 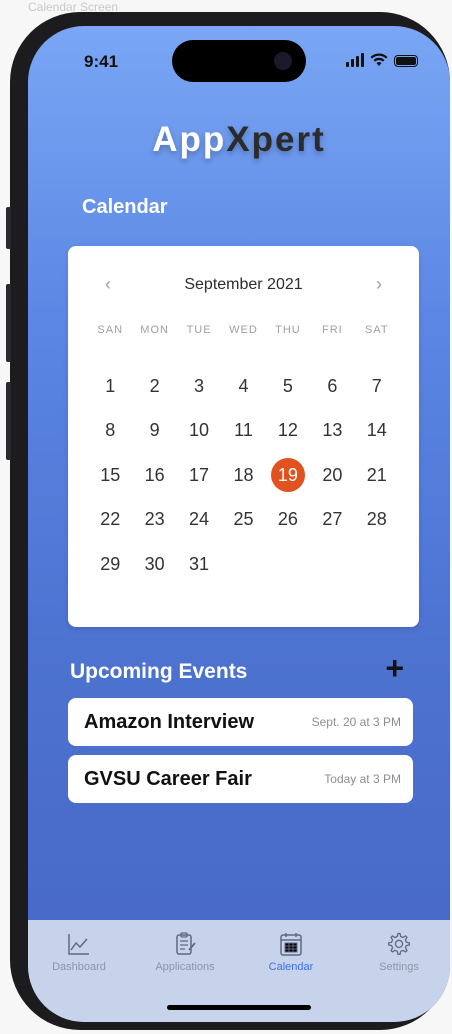 I want to click on day-number: 7, so click(x=376, y=385).